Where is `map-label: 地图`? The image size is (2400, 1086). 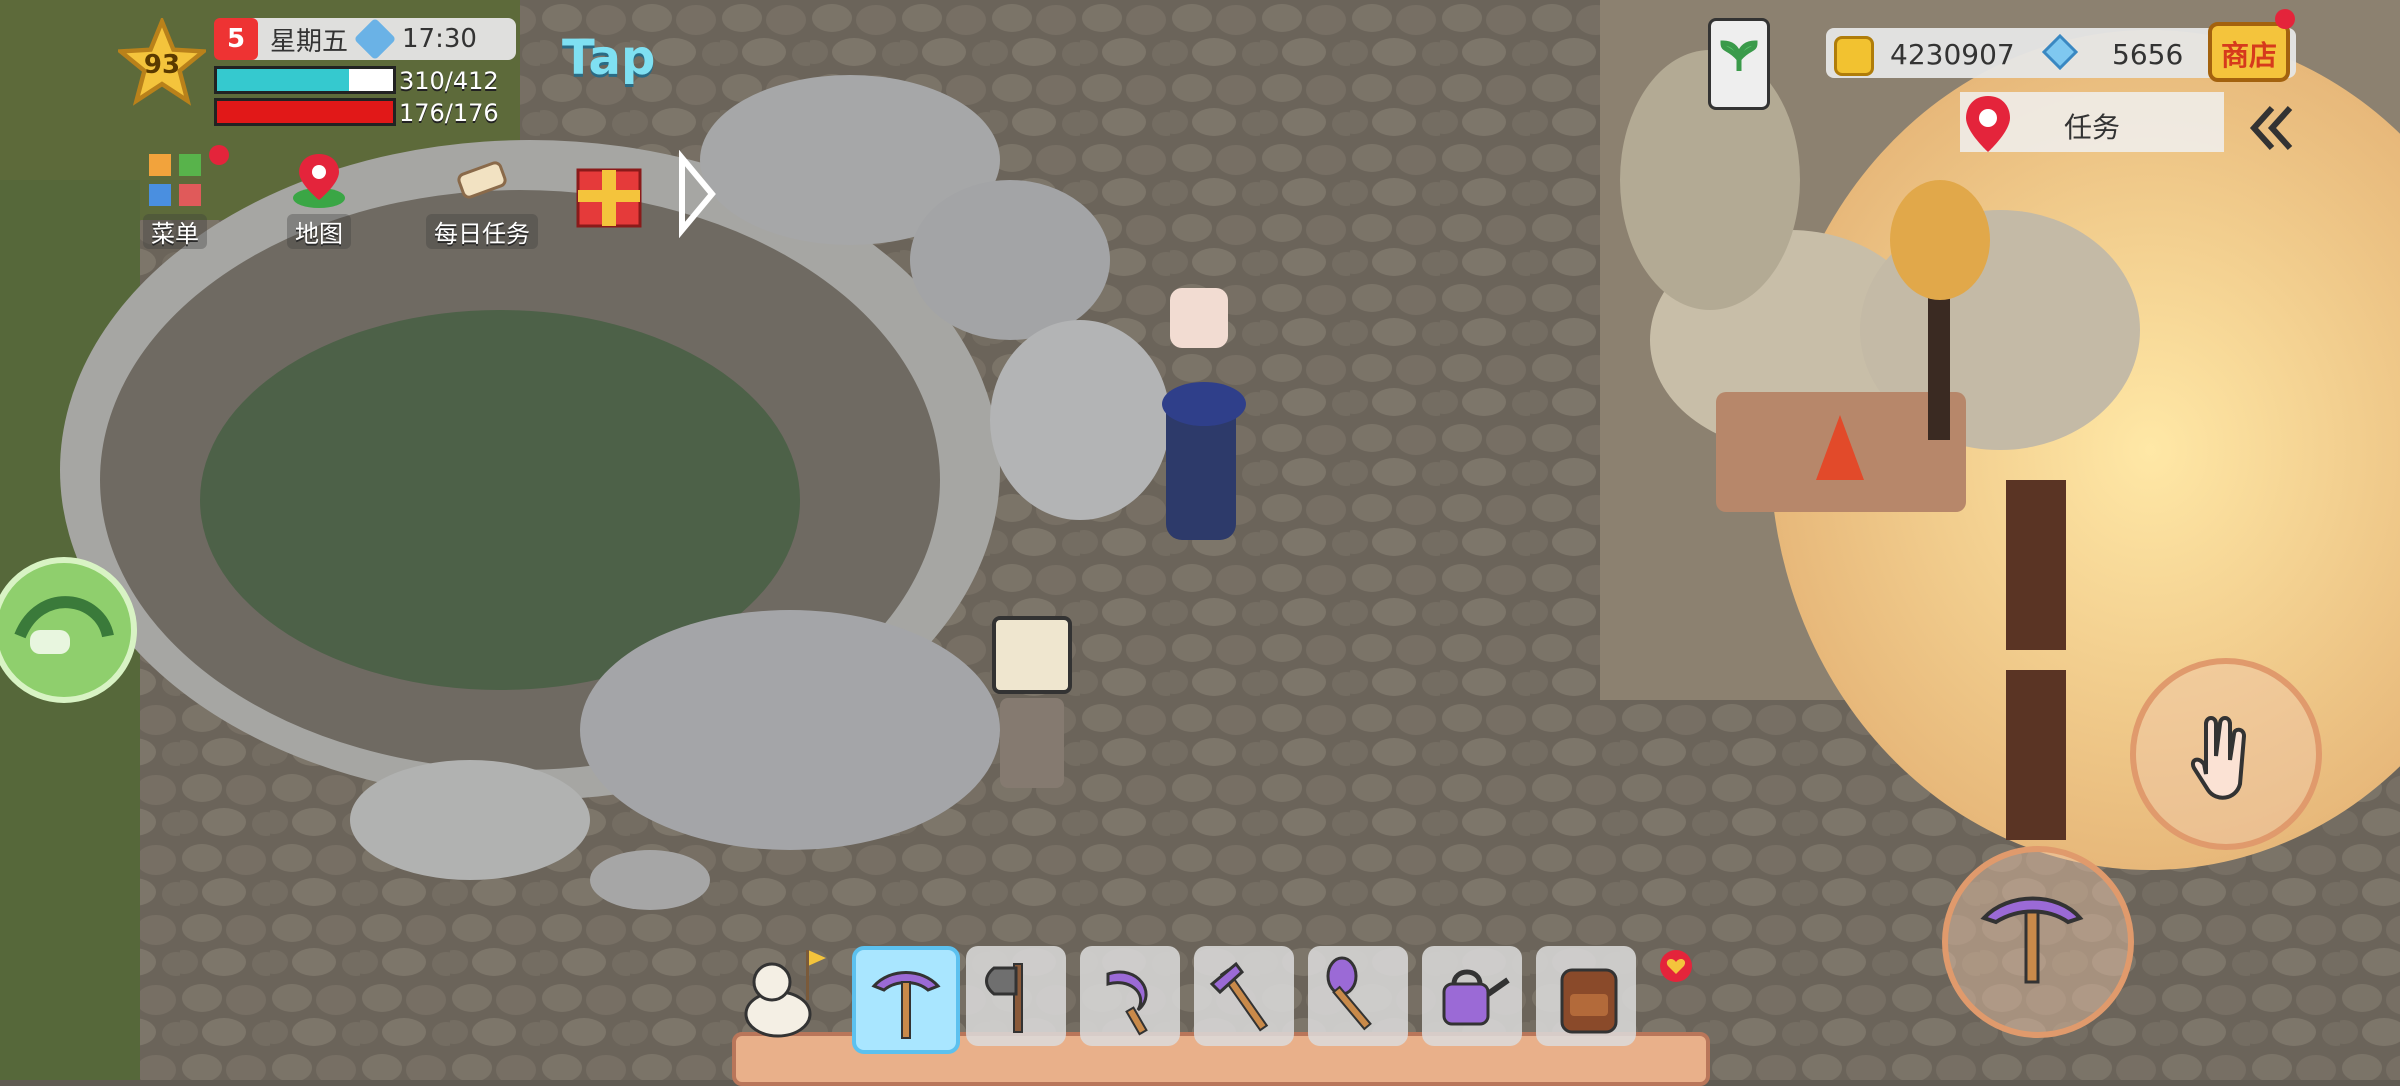
map-label: 地图 is located at coordinates (319, 231).